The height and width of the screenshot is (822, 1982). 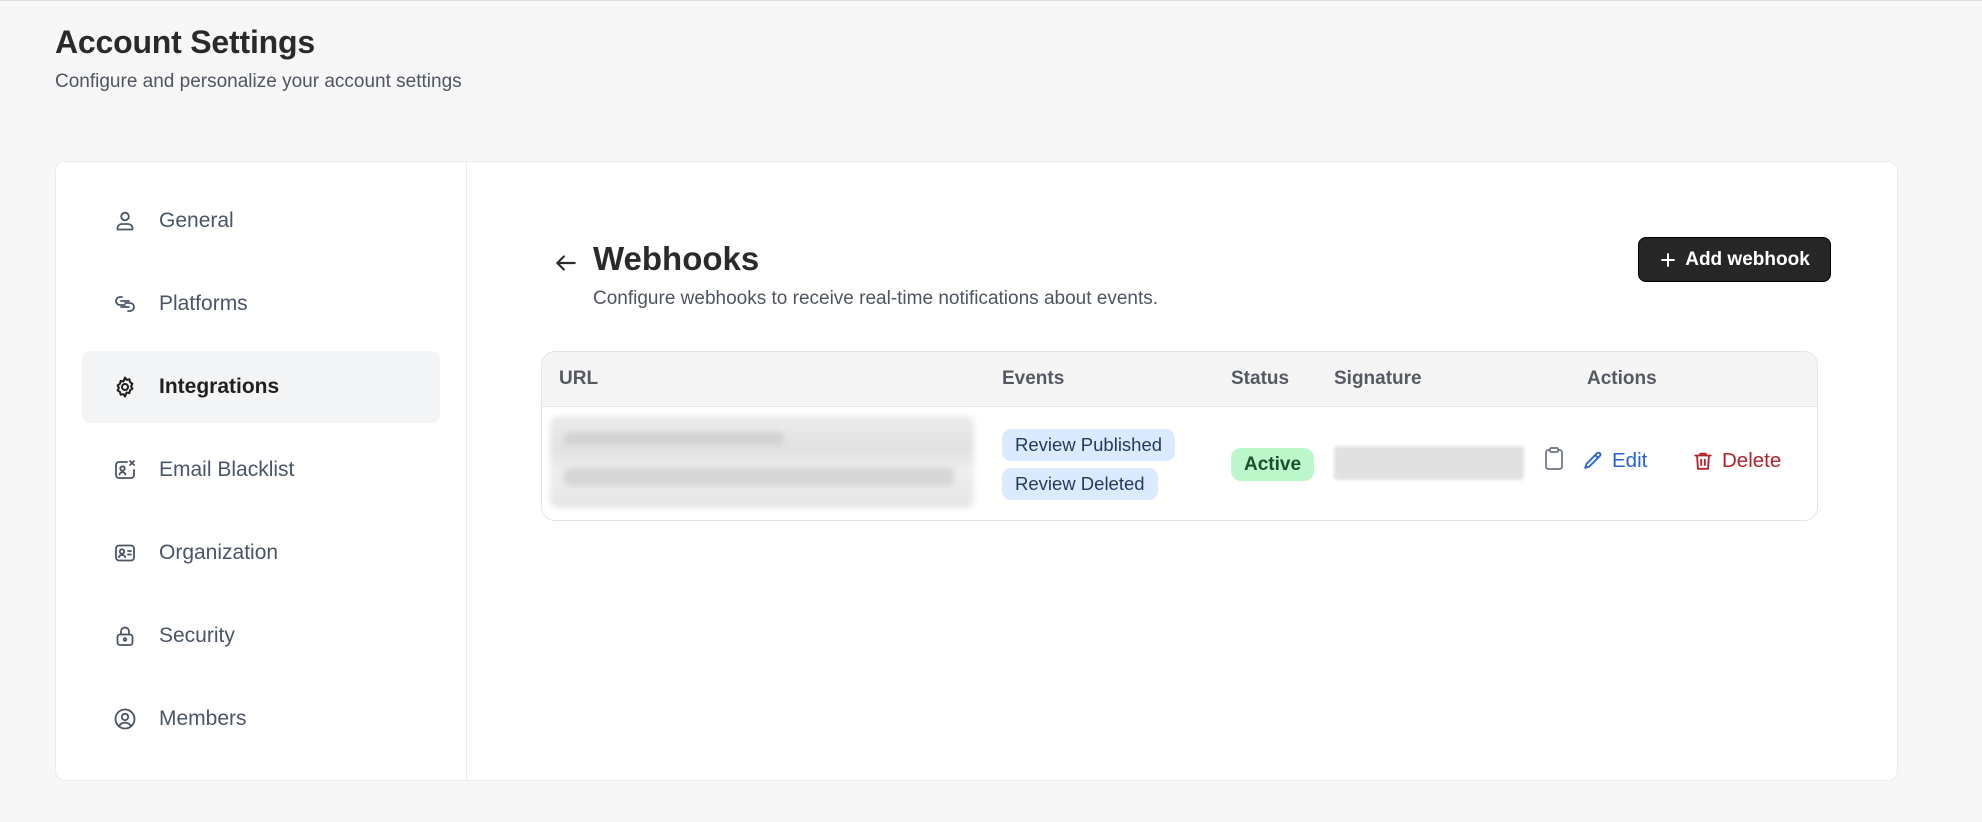 What do you see at coordinates (196, 220) in the screenshot?
I see `sidebar-item-label: General` at bounding box center [196, 220].